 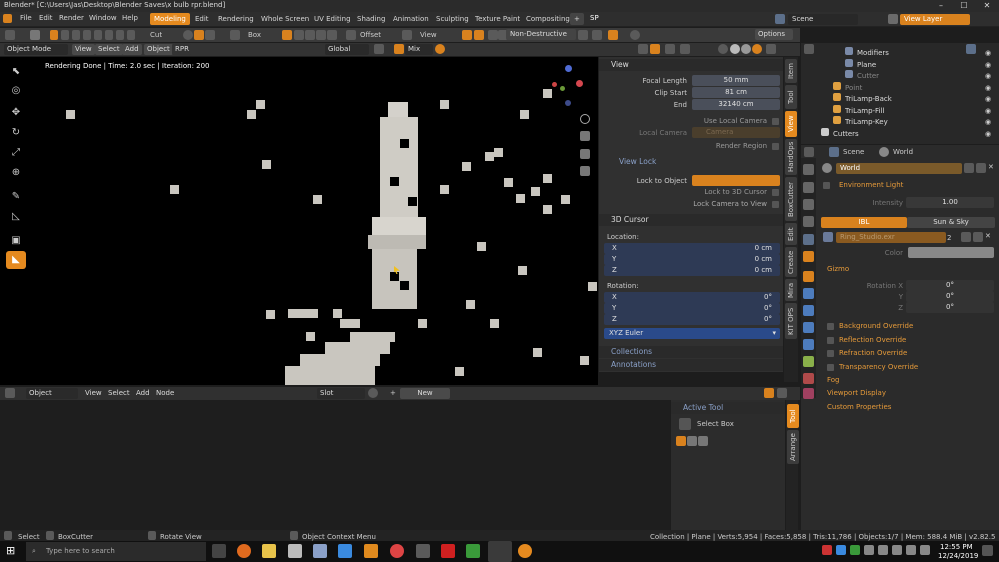 I want to click on nondestructive-dropdown: Non-Destructive, so click(x=541, y=34).